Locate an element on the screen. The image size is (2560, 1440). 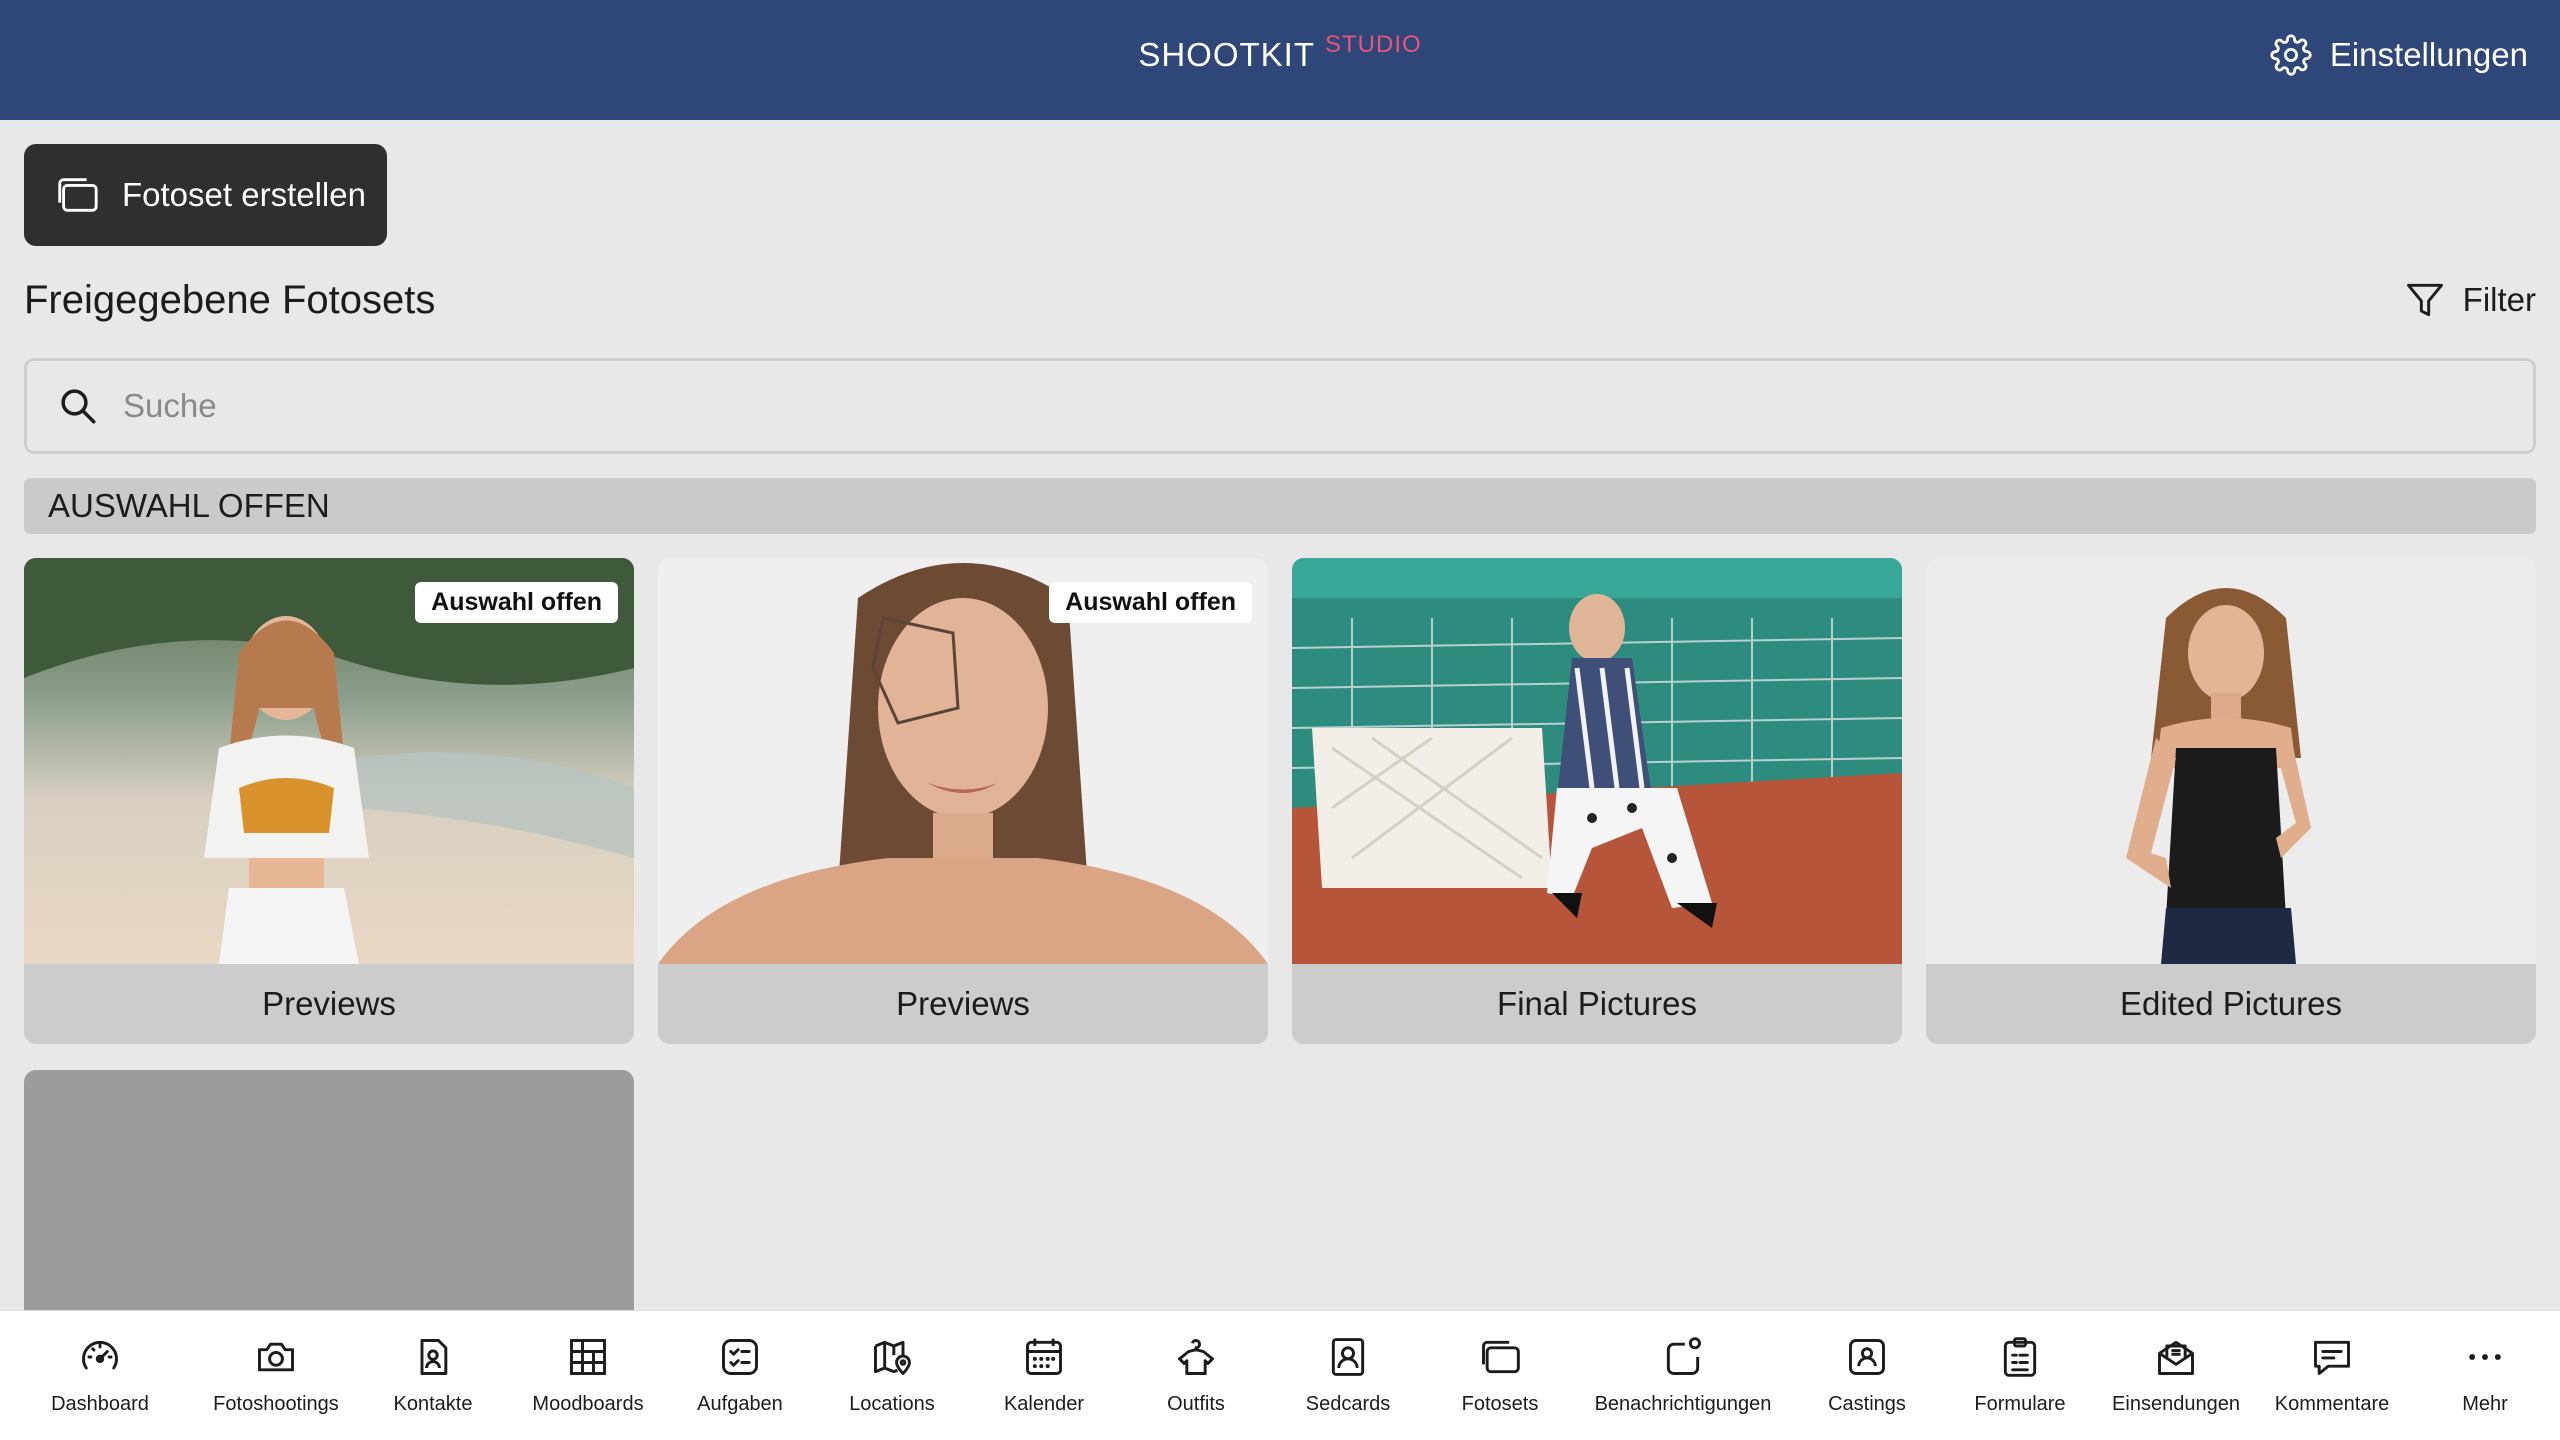
tab-aufgaben: Aufgaben is located at coordinates (740, 1375).